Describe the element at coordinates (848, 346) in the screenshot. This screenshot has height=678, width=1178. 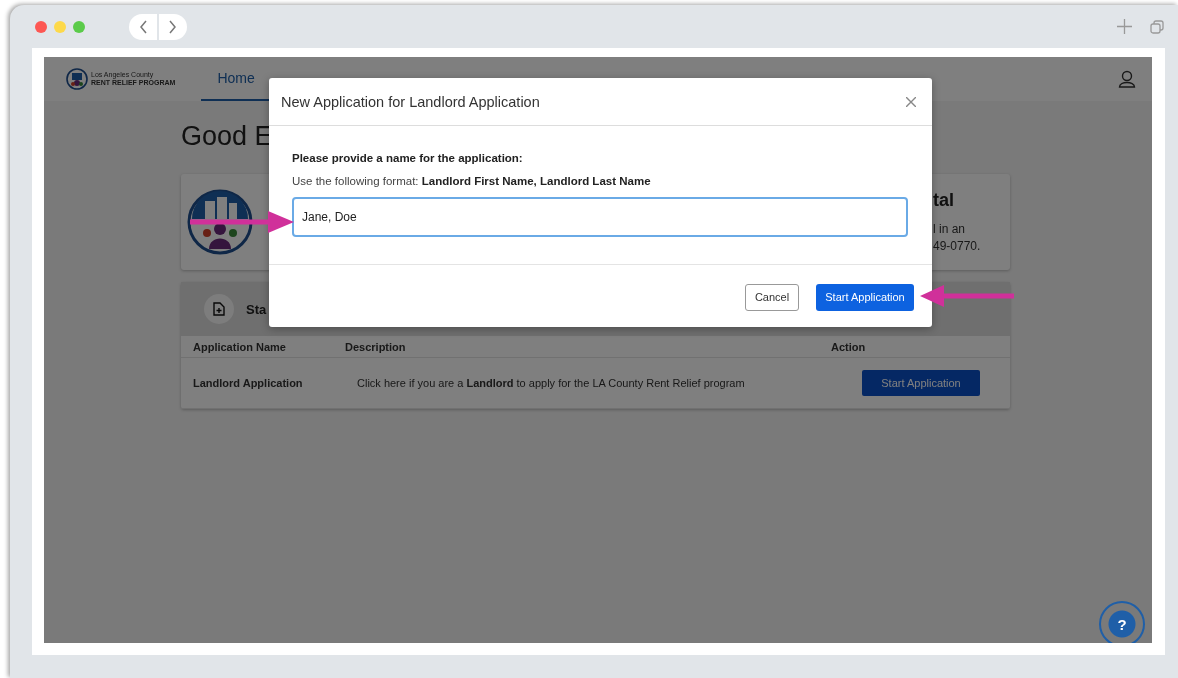
I see `column-header: Action` at that location.